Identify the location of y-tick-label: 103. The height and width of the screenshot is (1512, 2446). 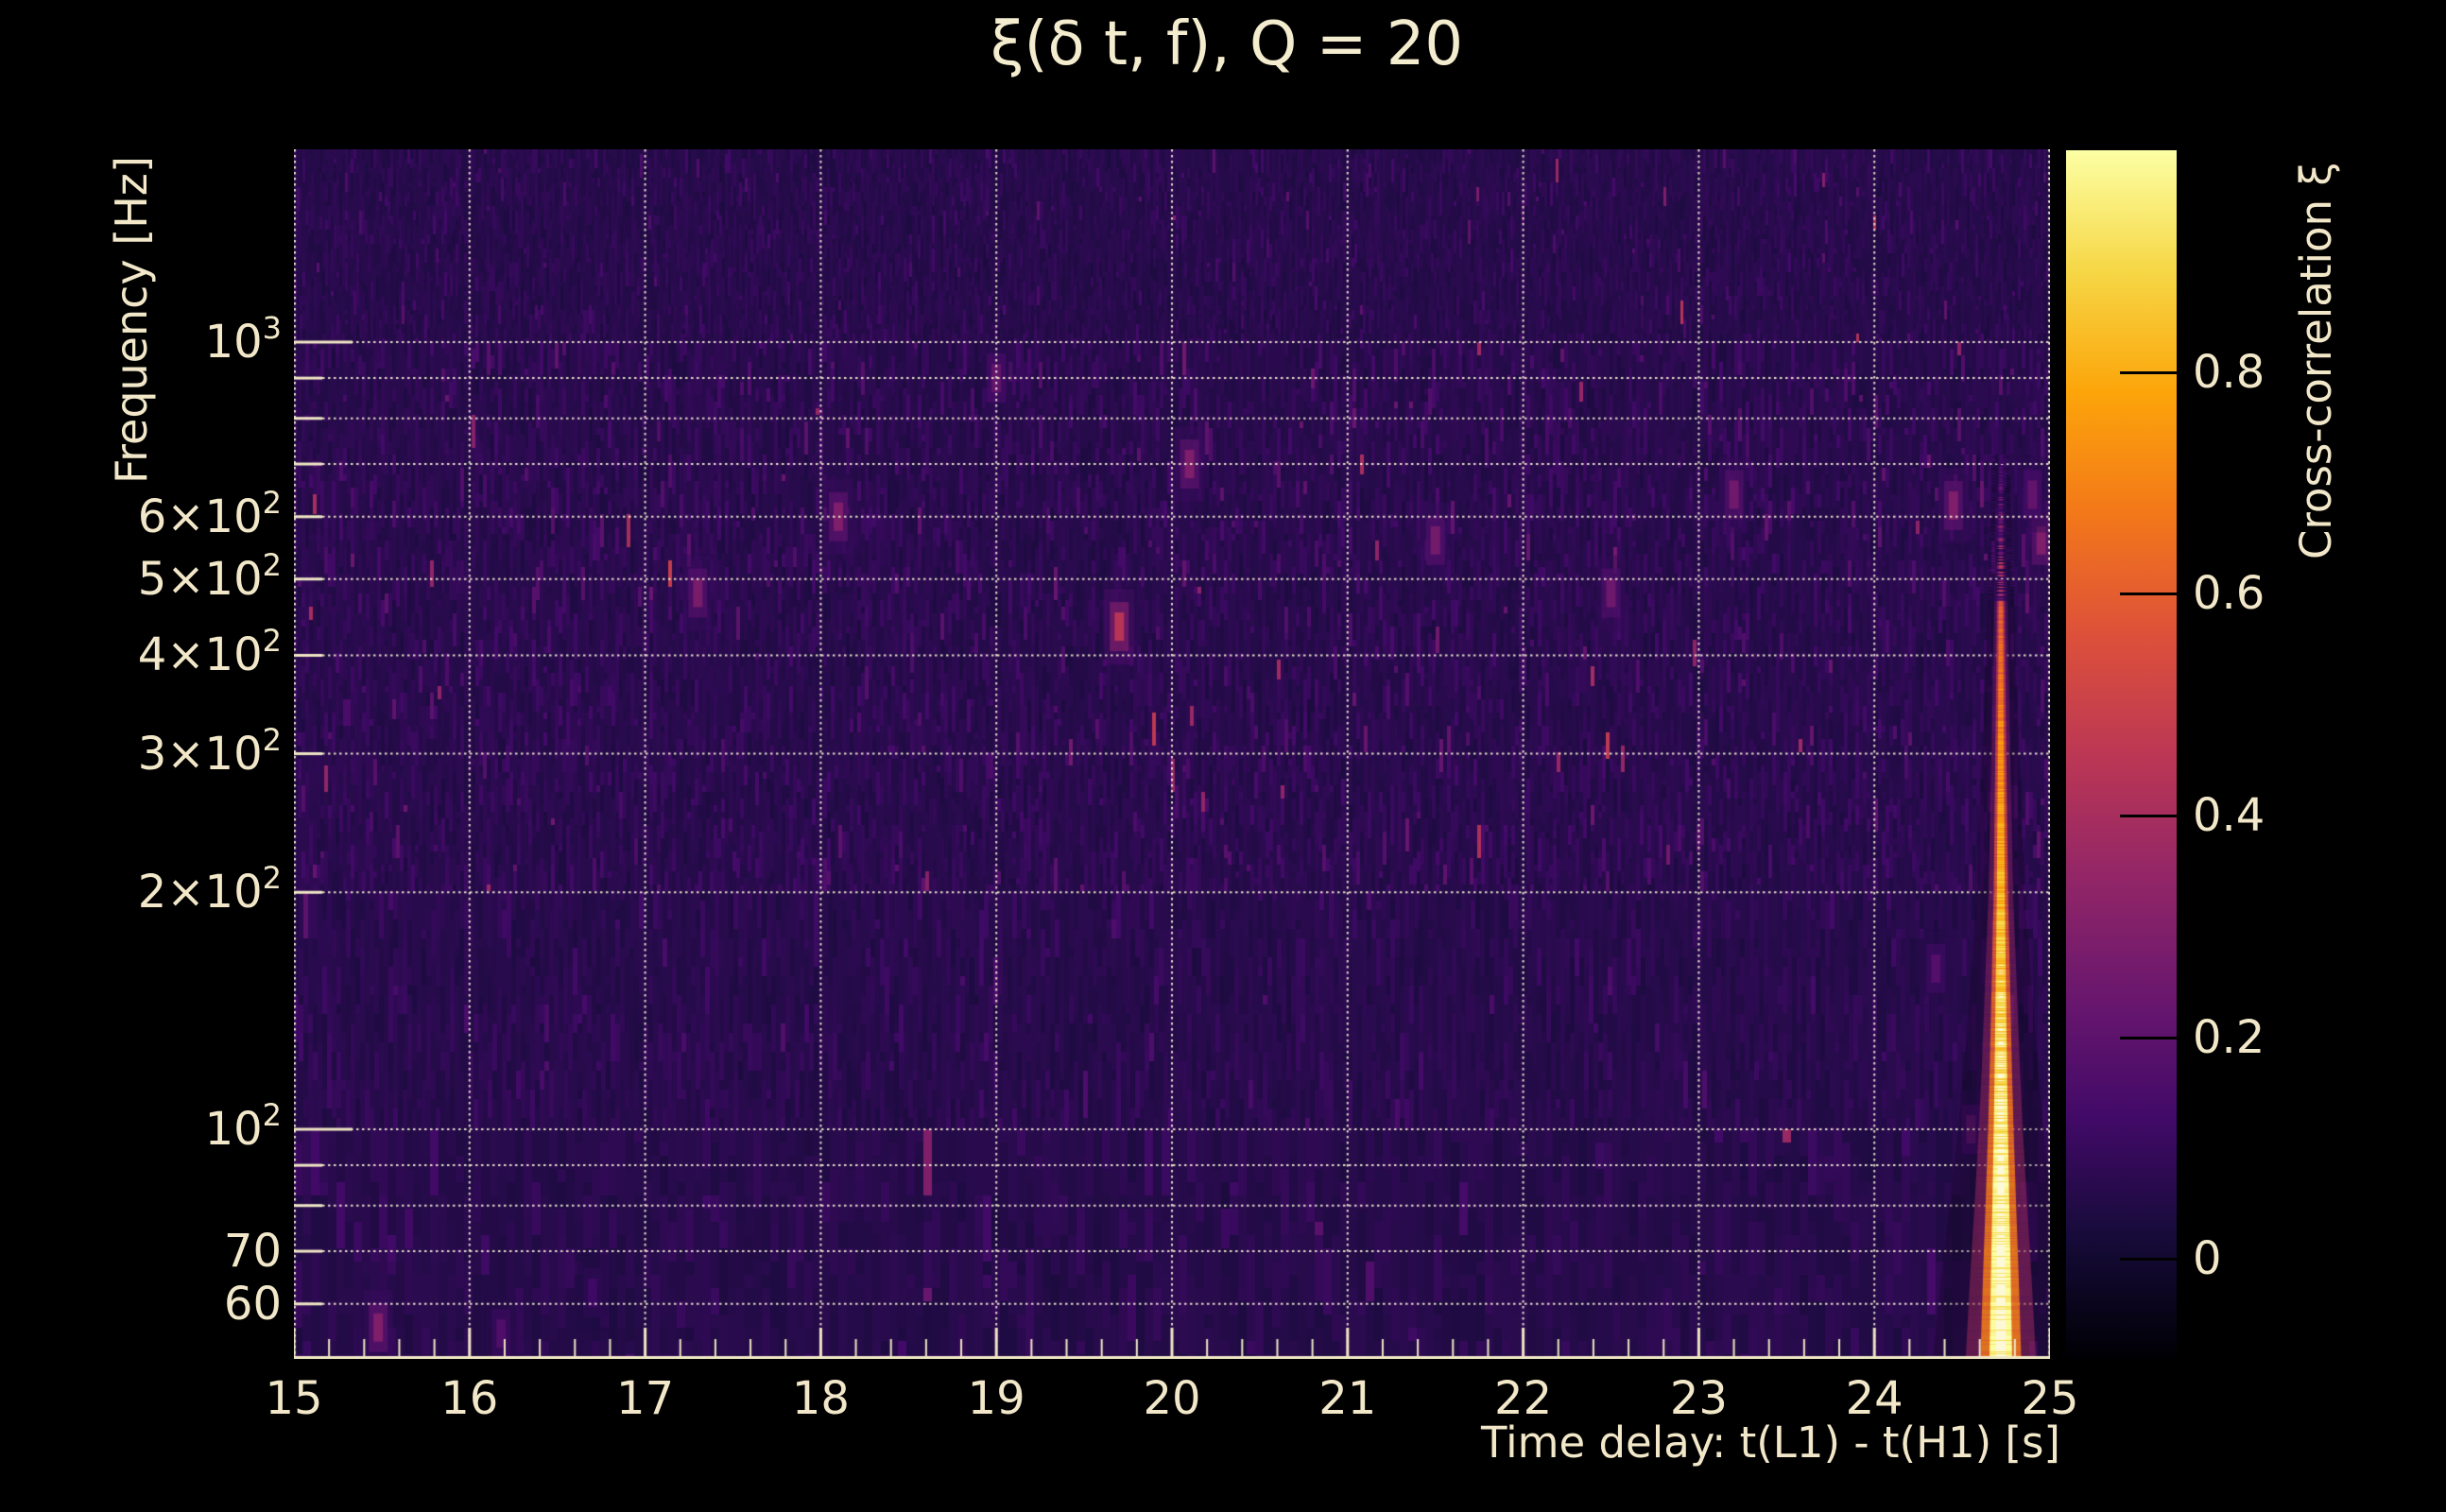
(160, 342).